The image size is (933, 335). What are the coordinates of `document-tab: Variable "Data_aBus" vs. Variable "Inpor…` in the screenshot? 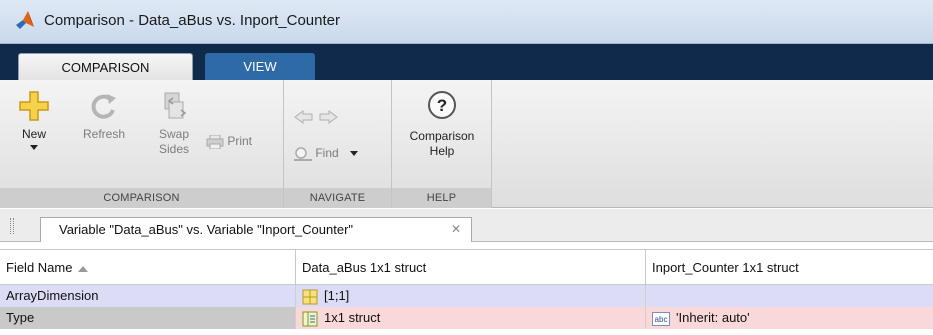 It's located at (256, 229).